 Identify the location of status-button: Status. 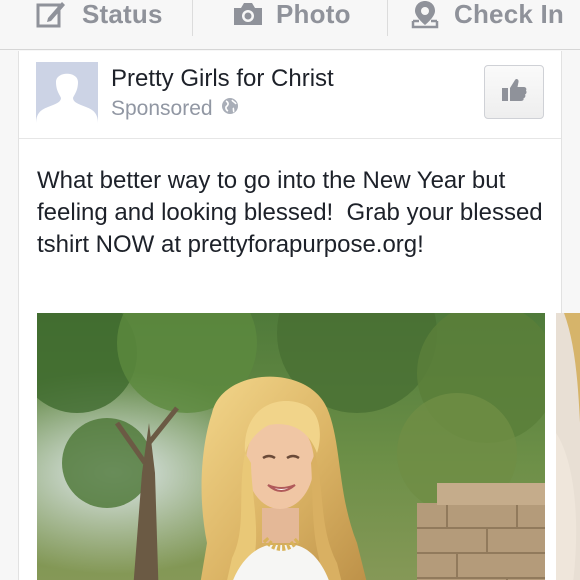
(99, 19).